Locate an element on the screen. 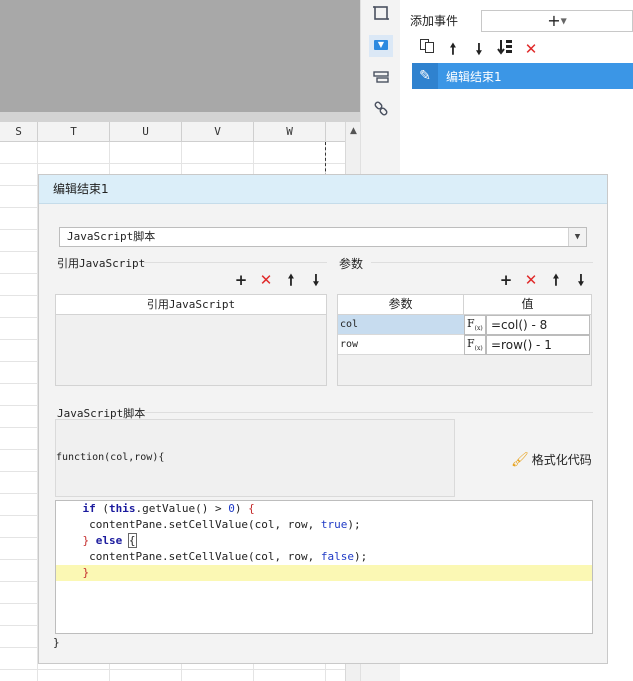 The image size is (633, 681). copy-icon is located at coordinates (427, 49).